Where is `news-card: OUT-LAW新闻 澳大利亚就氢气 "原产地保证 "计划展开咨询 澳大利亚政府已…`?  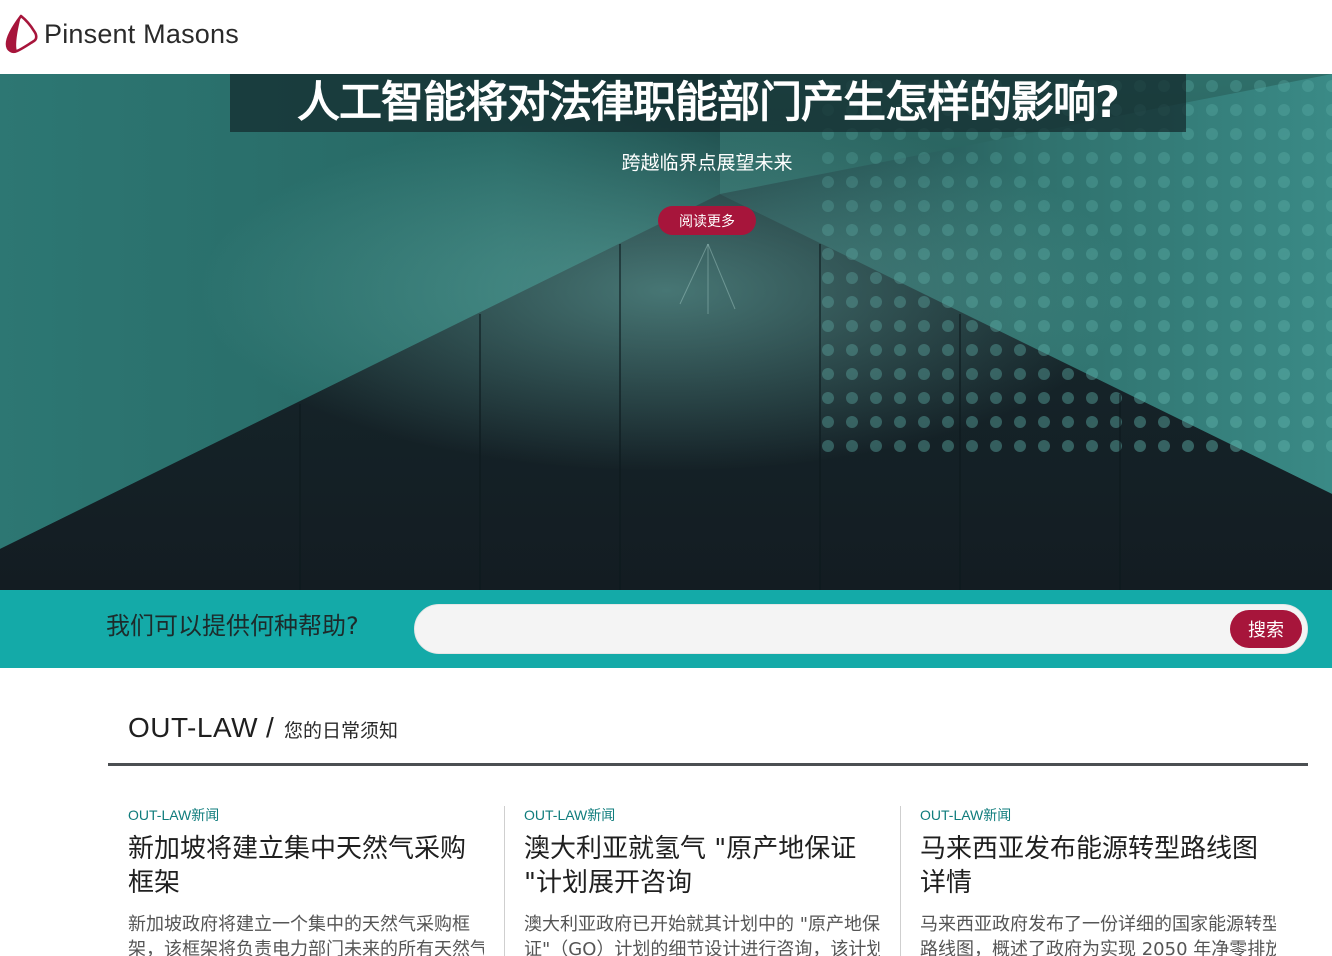
news-card: OUT-LAW新闻 澳大利亚就氢气 "原产地保证 "计划展开咨询 澳大利亚政府已… is located at coordinates (692, 881).